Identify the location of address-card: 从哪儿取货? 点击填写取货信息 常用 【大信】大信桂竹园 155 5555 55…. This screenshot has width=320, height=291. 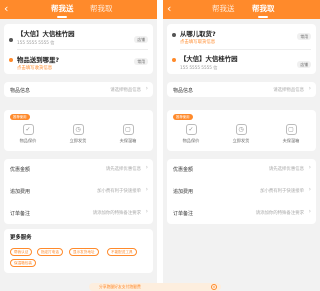
(241, 49).